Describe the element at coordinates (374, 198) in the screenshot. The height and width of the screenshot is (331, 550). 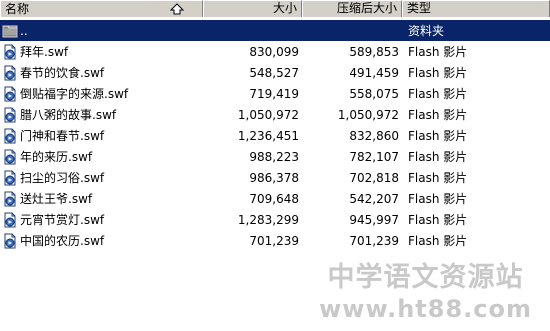
I see `file-compressed-size: 542,207` at that location.